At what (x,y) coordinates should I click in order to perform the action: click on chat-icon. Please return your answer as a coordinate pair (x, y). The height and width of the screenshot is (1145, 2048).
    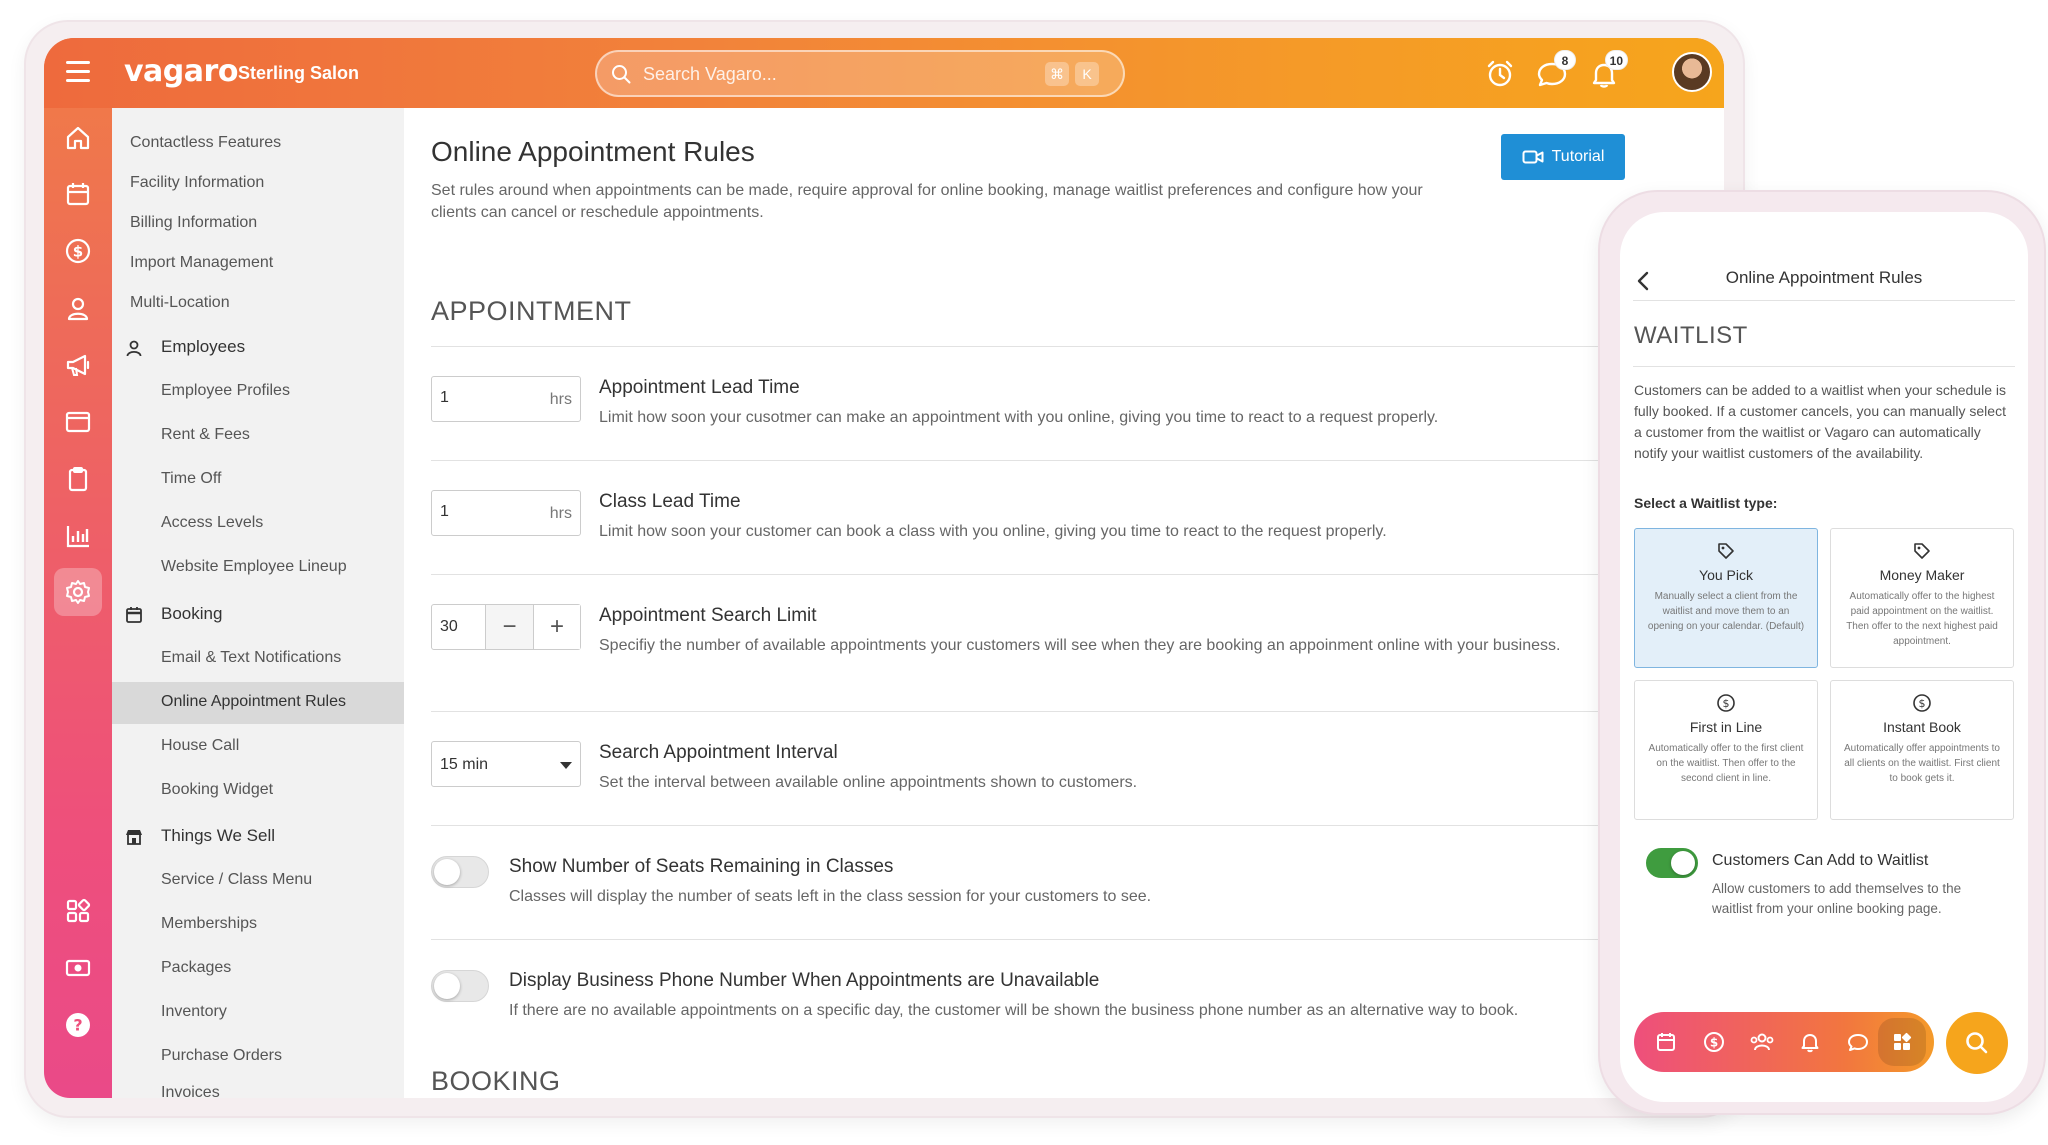
    Looking at the image, I should click on (1858, 1042).